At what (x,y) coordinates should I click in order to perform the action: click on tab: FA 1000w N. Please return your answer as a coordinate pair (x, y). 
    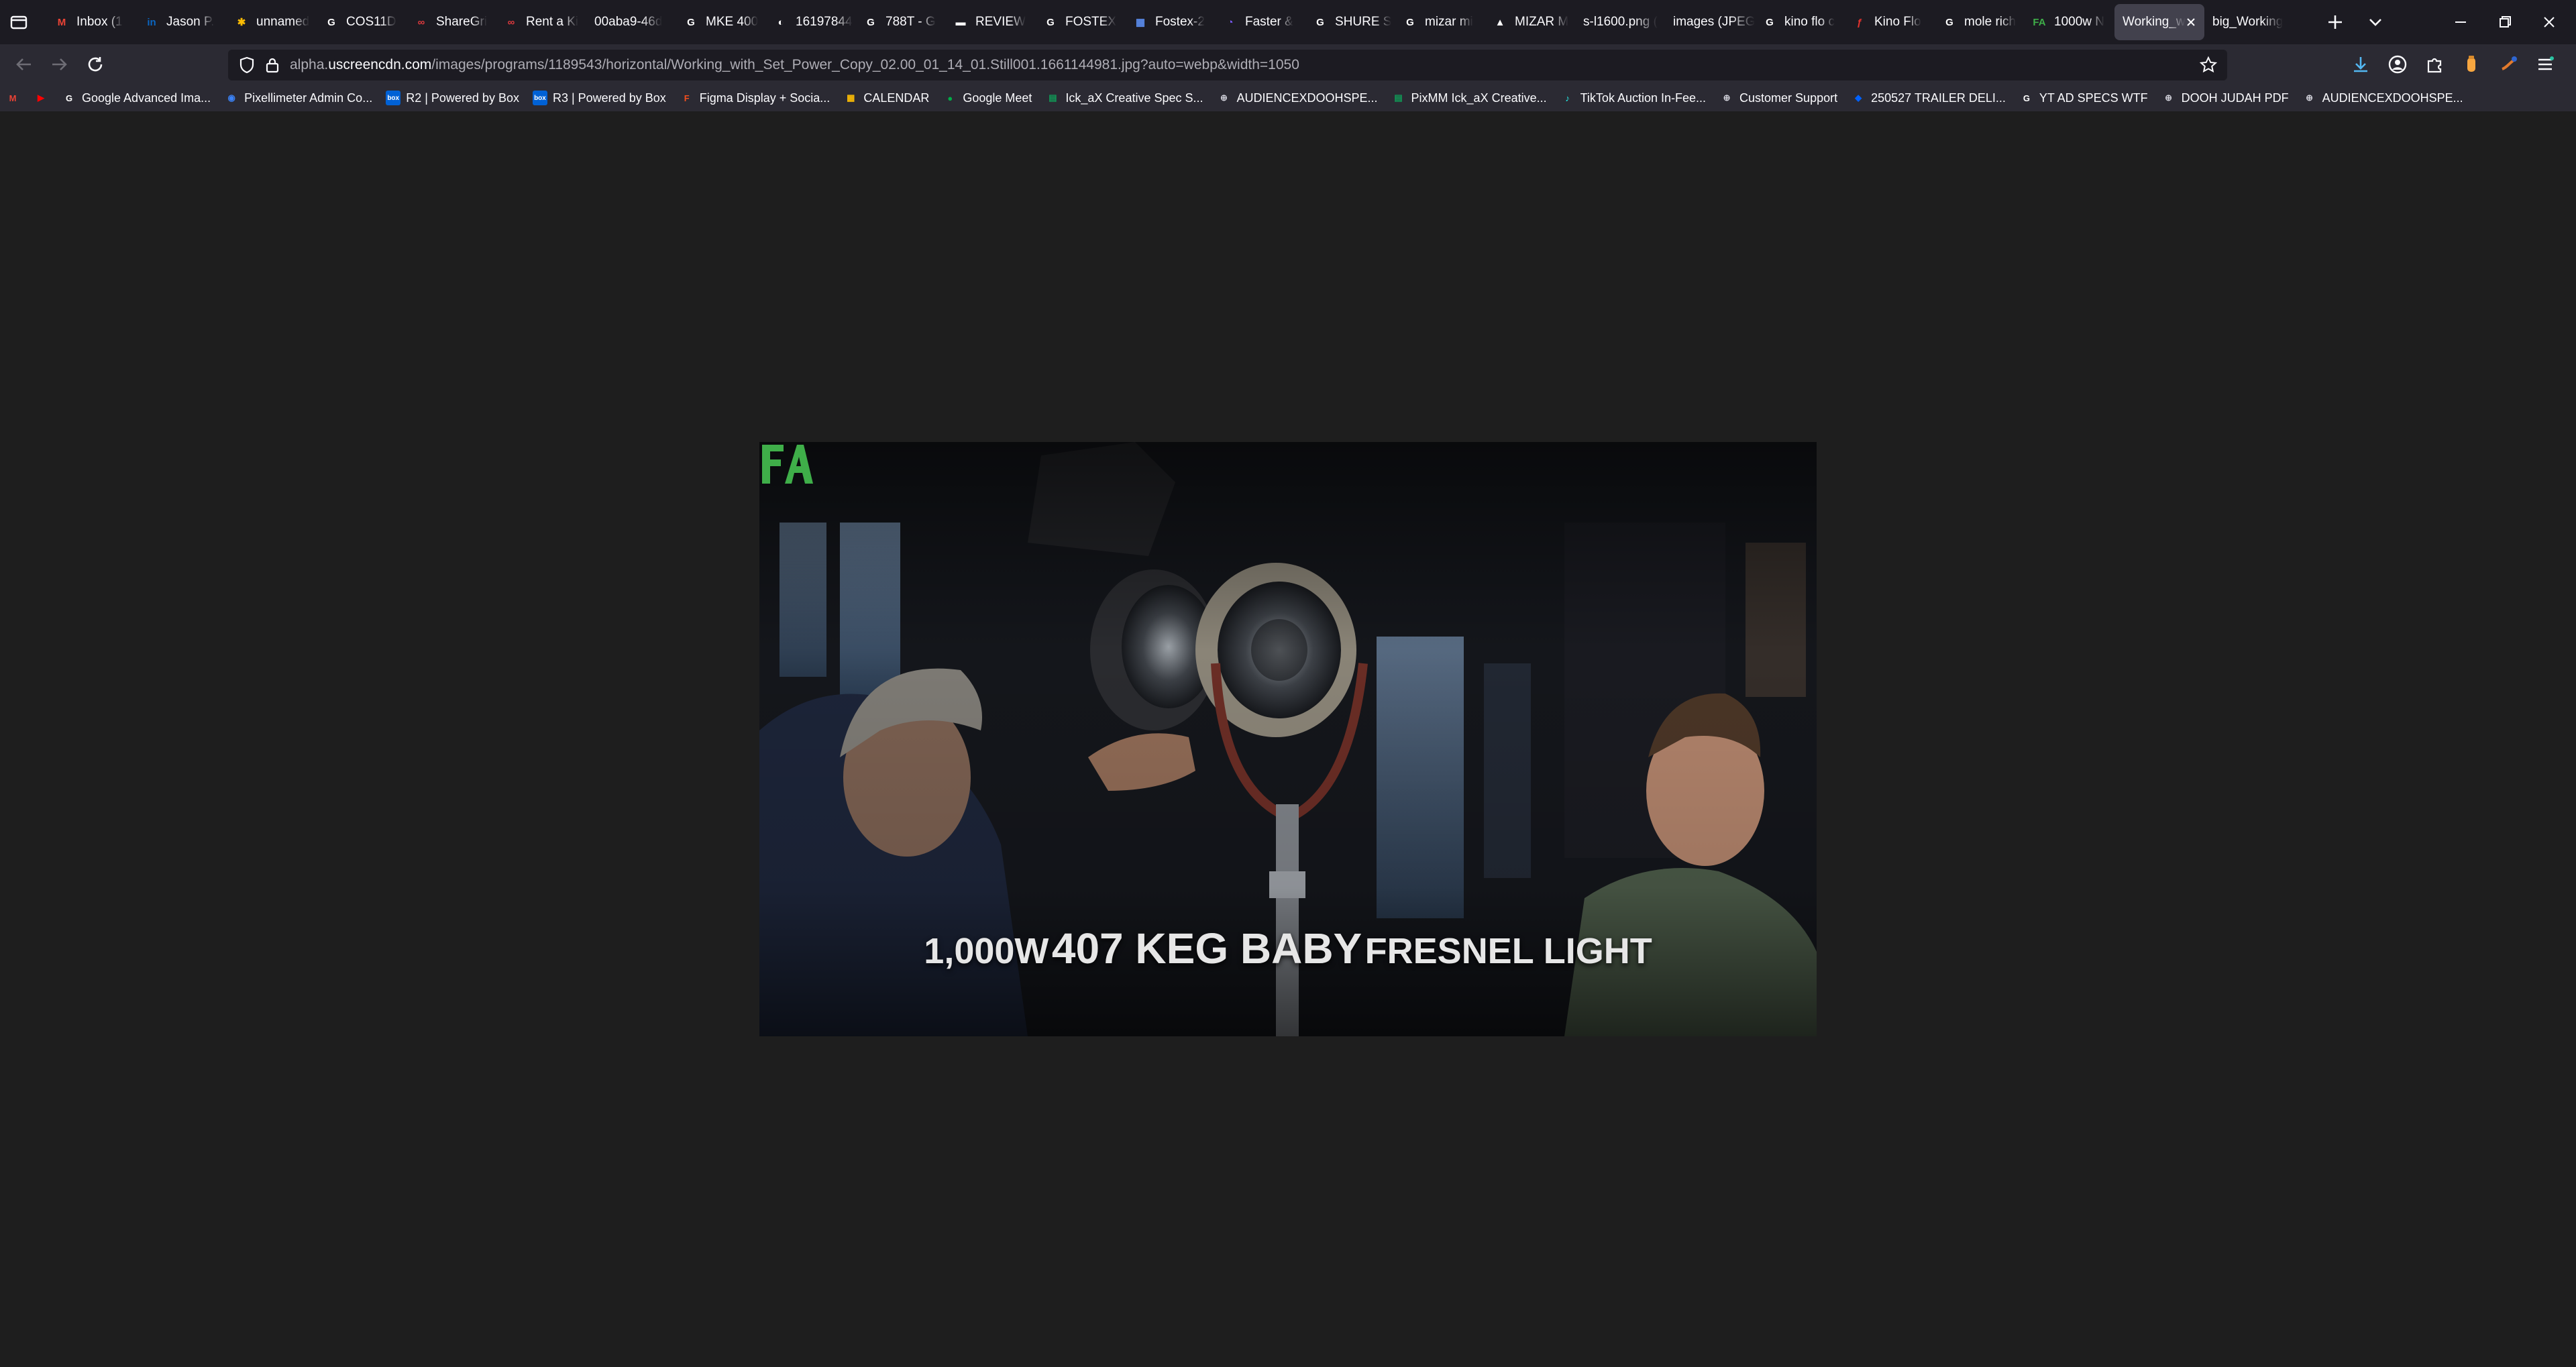
    Looking at the image, I should click on (2069, 22).